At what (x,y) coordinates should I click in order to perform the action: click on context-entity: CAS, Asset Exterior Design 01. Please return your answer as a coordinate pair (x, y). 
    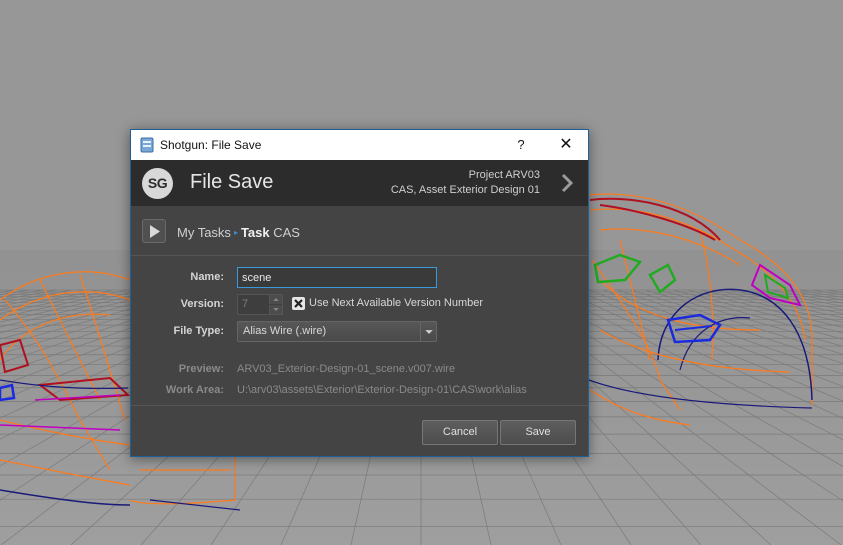
    Looking at the image, I should click on (465, 190).